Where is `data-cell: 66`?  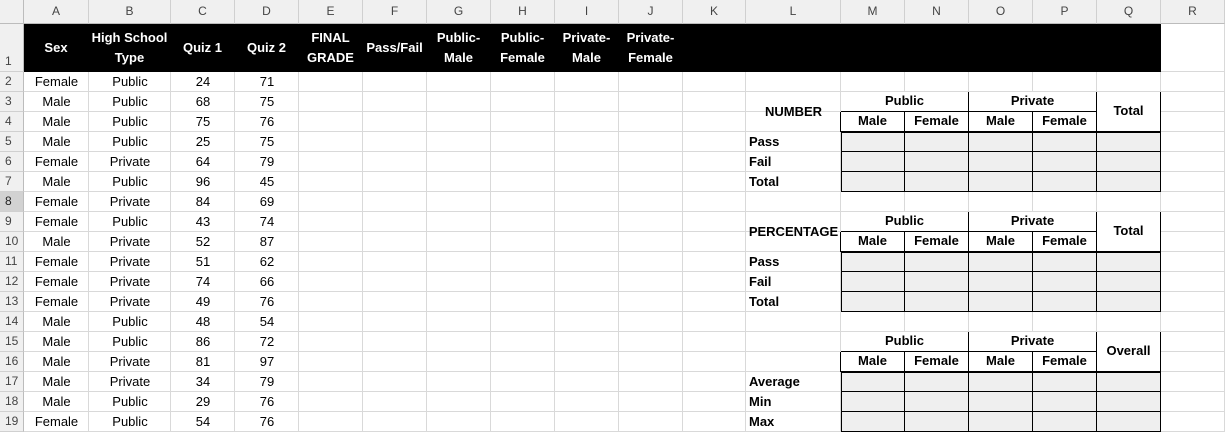 data-cell: 66 is located at coordinates (267, 282).